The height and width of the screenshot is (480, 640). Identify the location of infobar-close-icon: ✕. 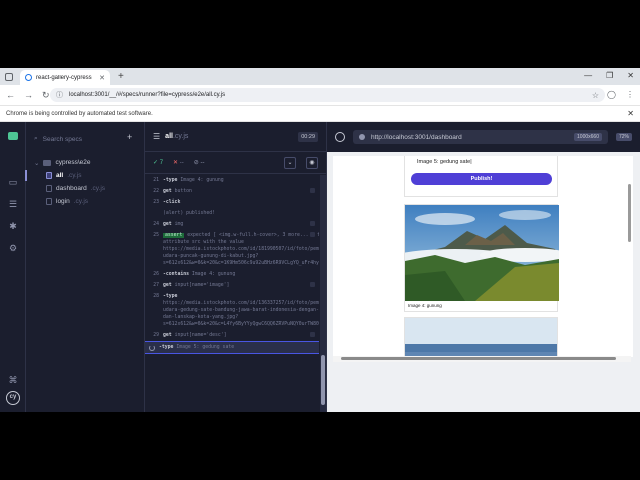
(630, 113).